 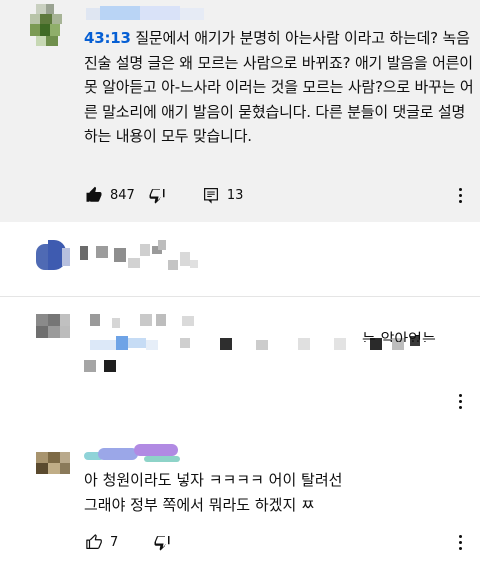 I want to click on comment-line-1: 아 청원이라도 넣자 ㅋㅋㅋㅋ 어이 탈려선, so click(x=213, y=480).